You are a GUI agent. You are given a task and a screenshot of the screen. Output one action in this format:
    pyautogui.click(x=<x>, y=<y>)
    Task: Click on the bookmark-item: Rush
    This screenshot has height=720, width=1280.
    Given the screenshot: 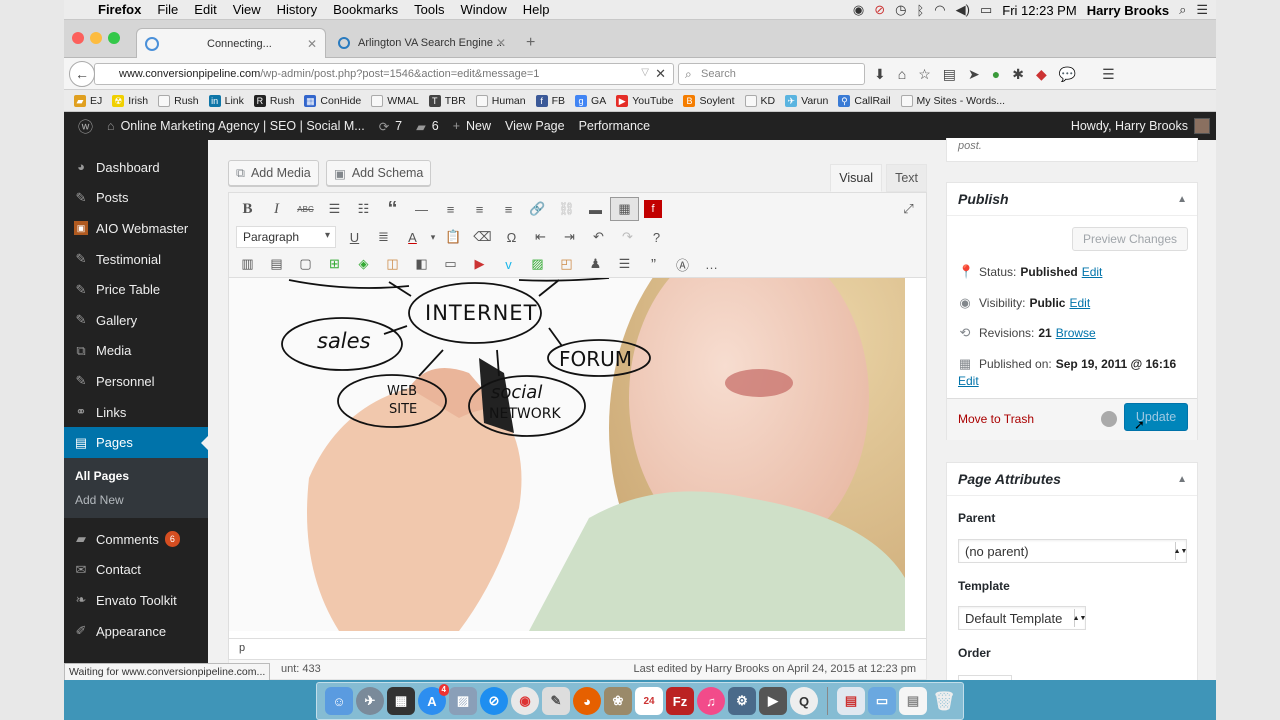 What is the action you would take?
    pyautogui.click(x=178, y=100)
    